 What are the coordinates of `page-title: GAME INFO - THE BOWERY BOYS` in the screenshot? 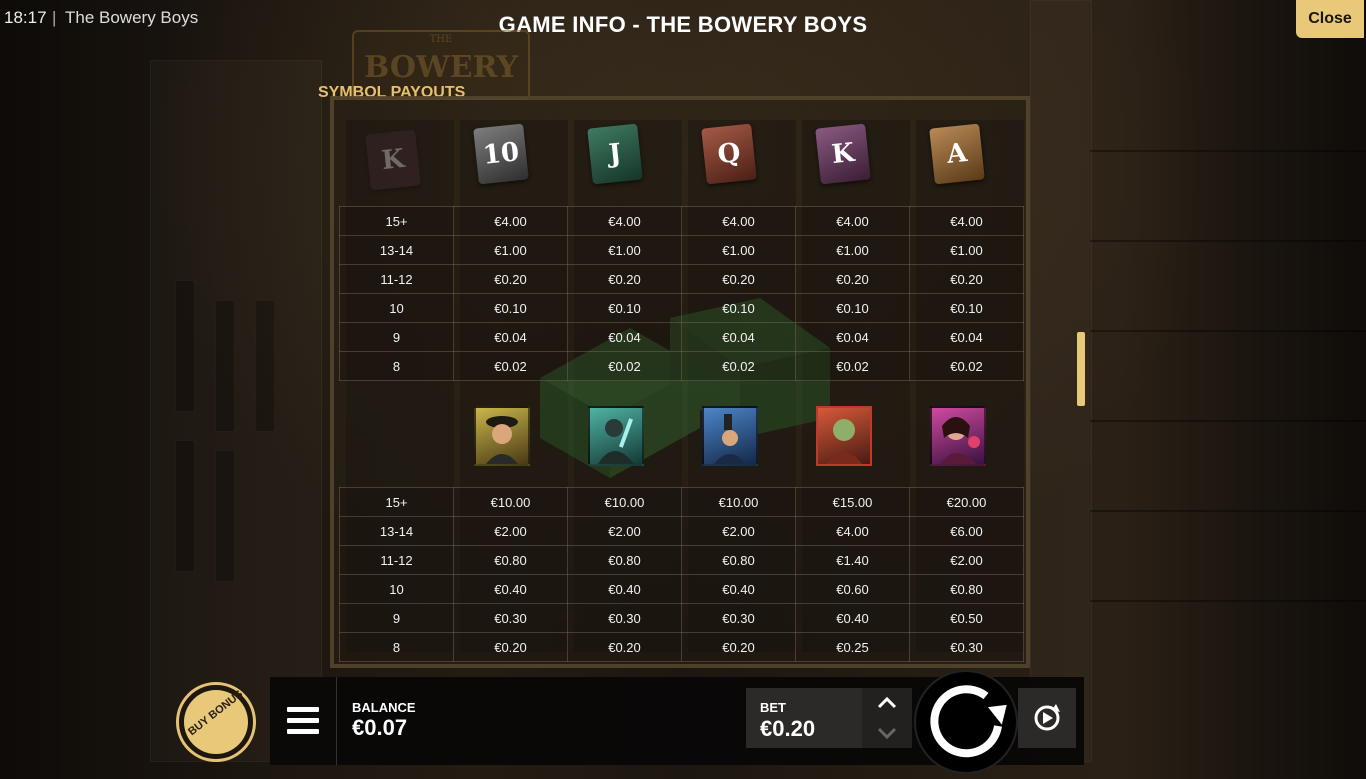 It's located at (683, 24).